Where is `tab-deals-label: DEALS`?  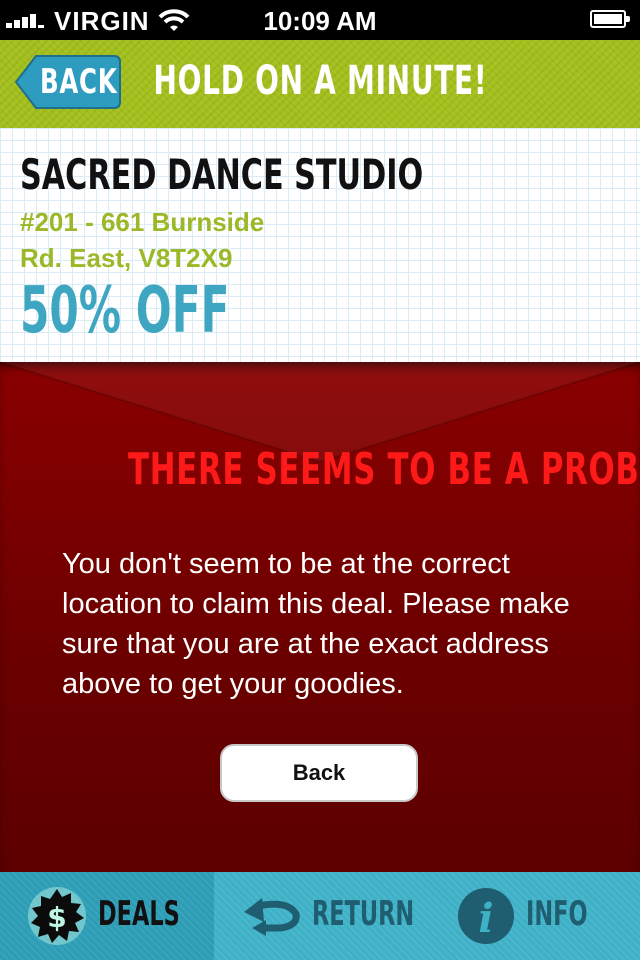 tab-deals-label: DEALS is located at coordinates (139, 914).